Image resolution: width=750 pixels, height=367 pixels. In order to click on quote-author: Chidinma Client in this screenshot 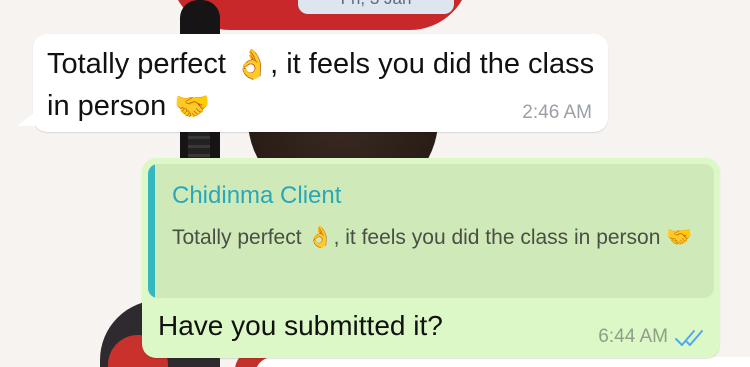, I will do `click(257, 195)`.